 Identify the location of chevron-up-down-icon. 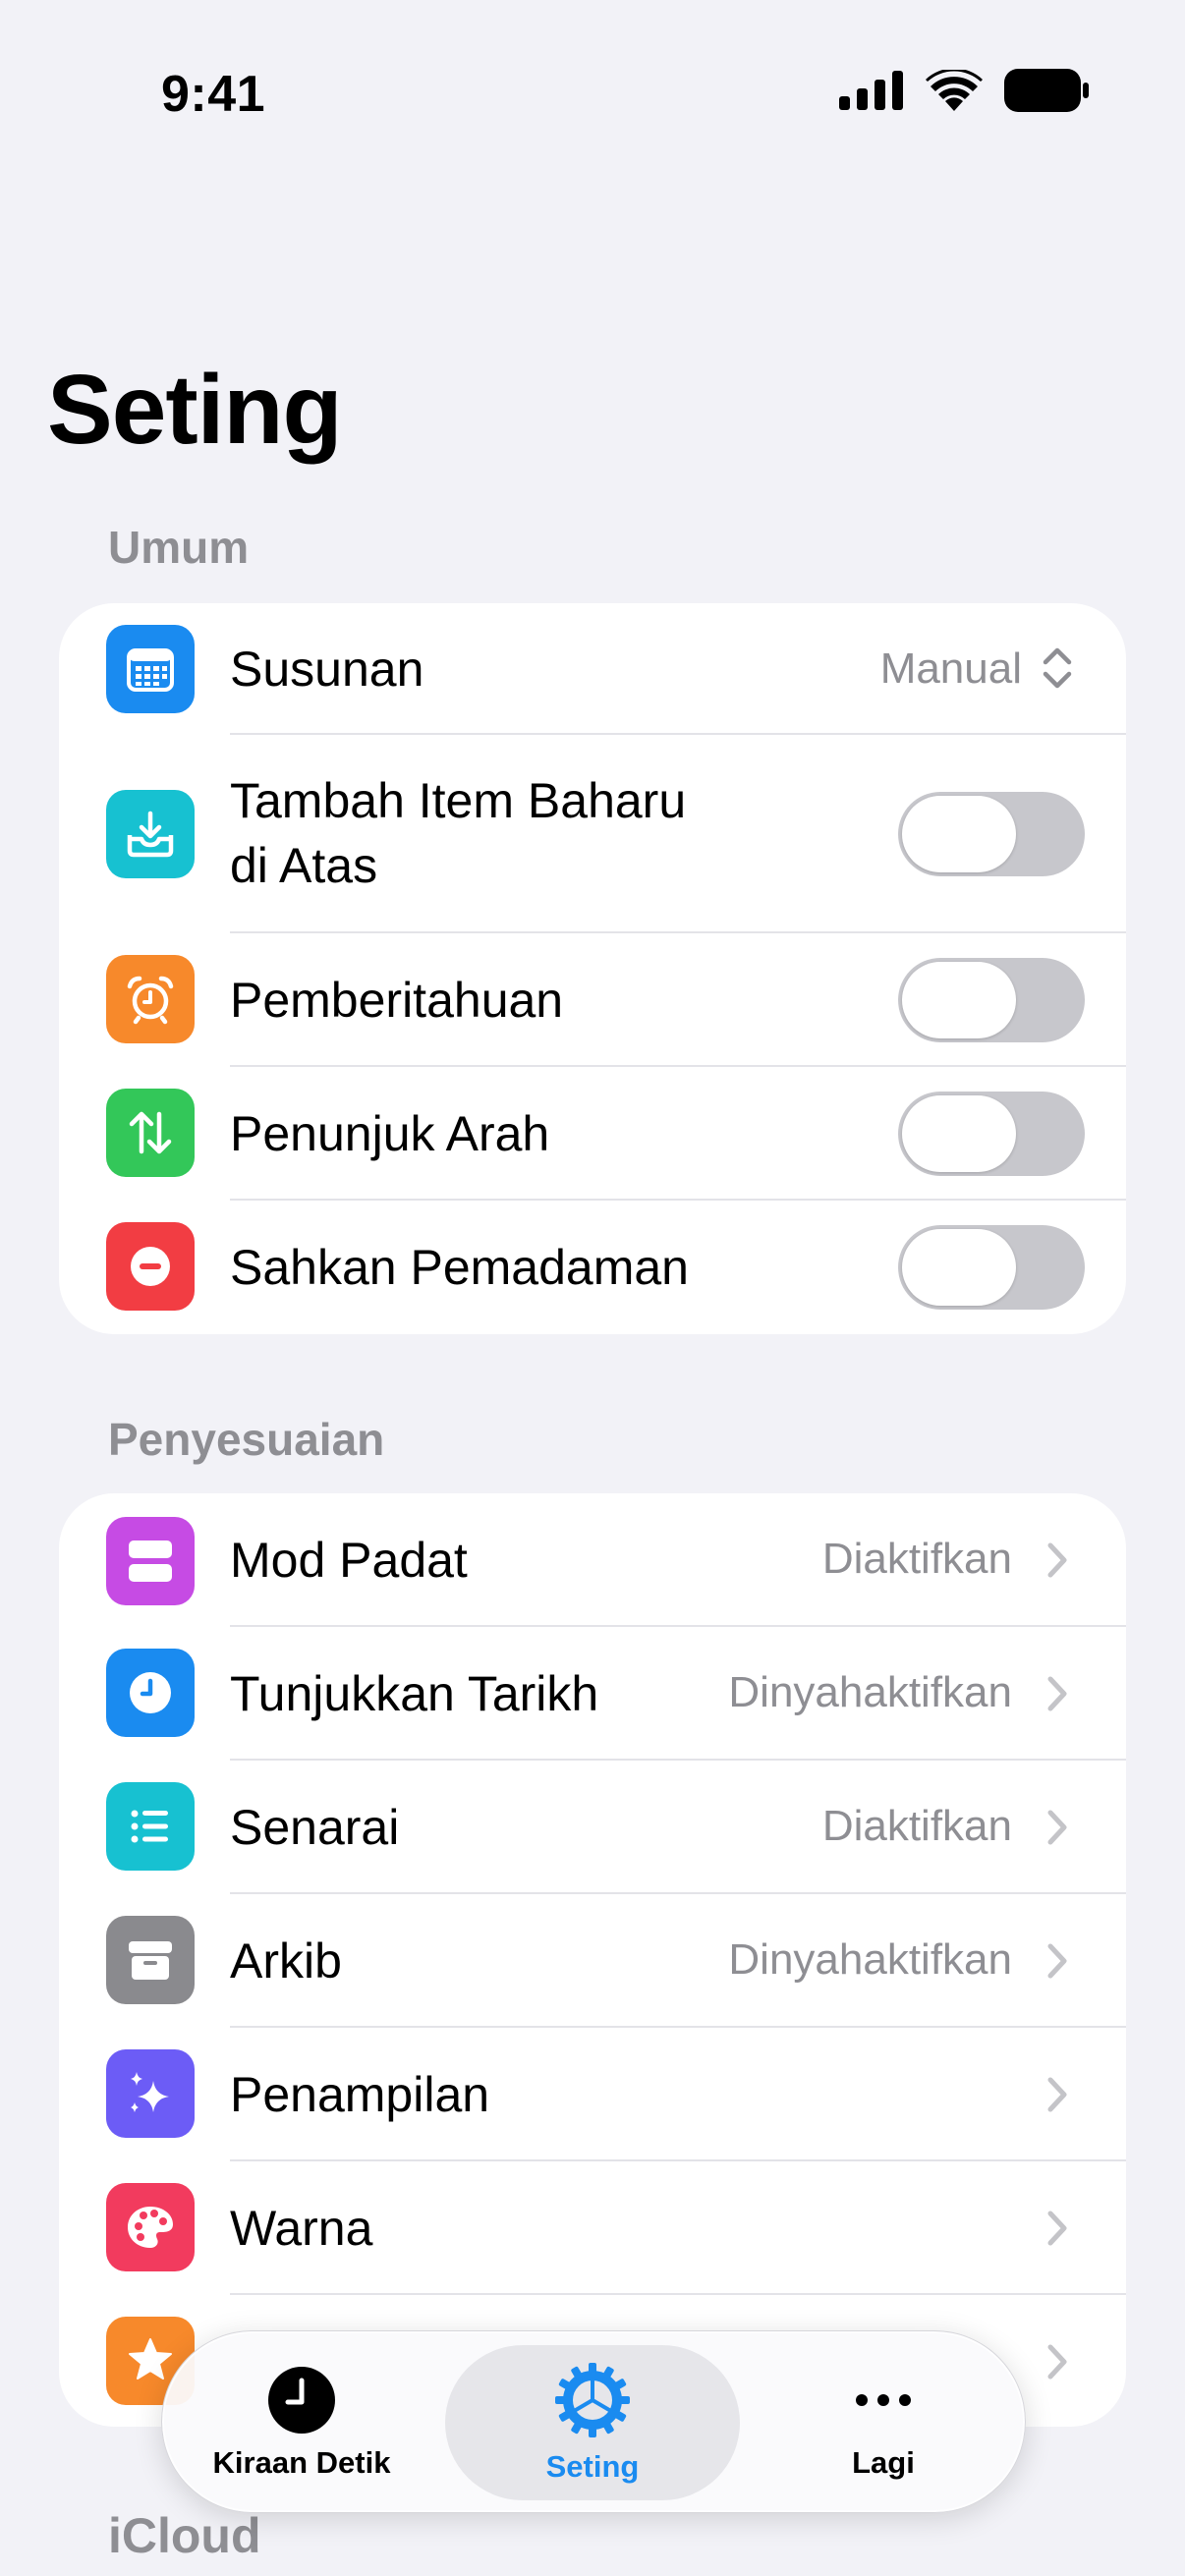
(1057, 668).